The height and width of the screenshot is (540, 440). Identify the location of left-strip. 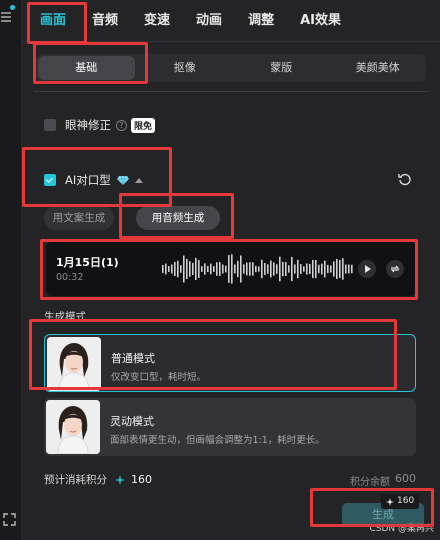
(11, 270).